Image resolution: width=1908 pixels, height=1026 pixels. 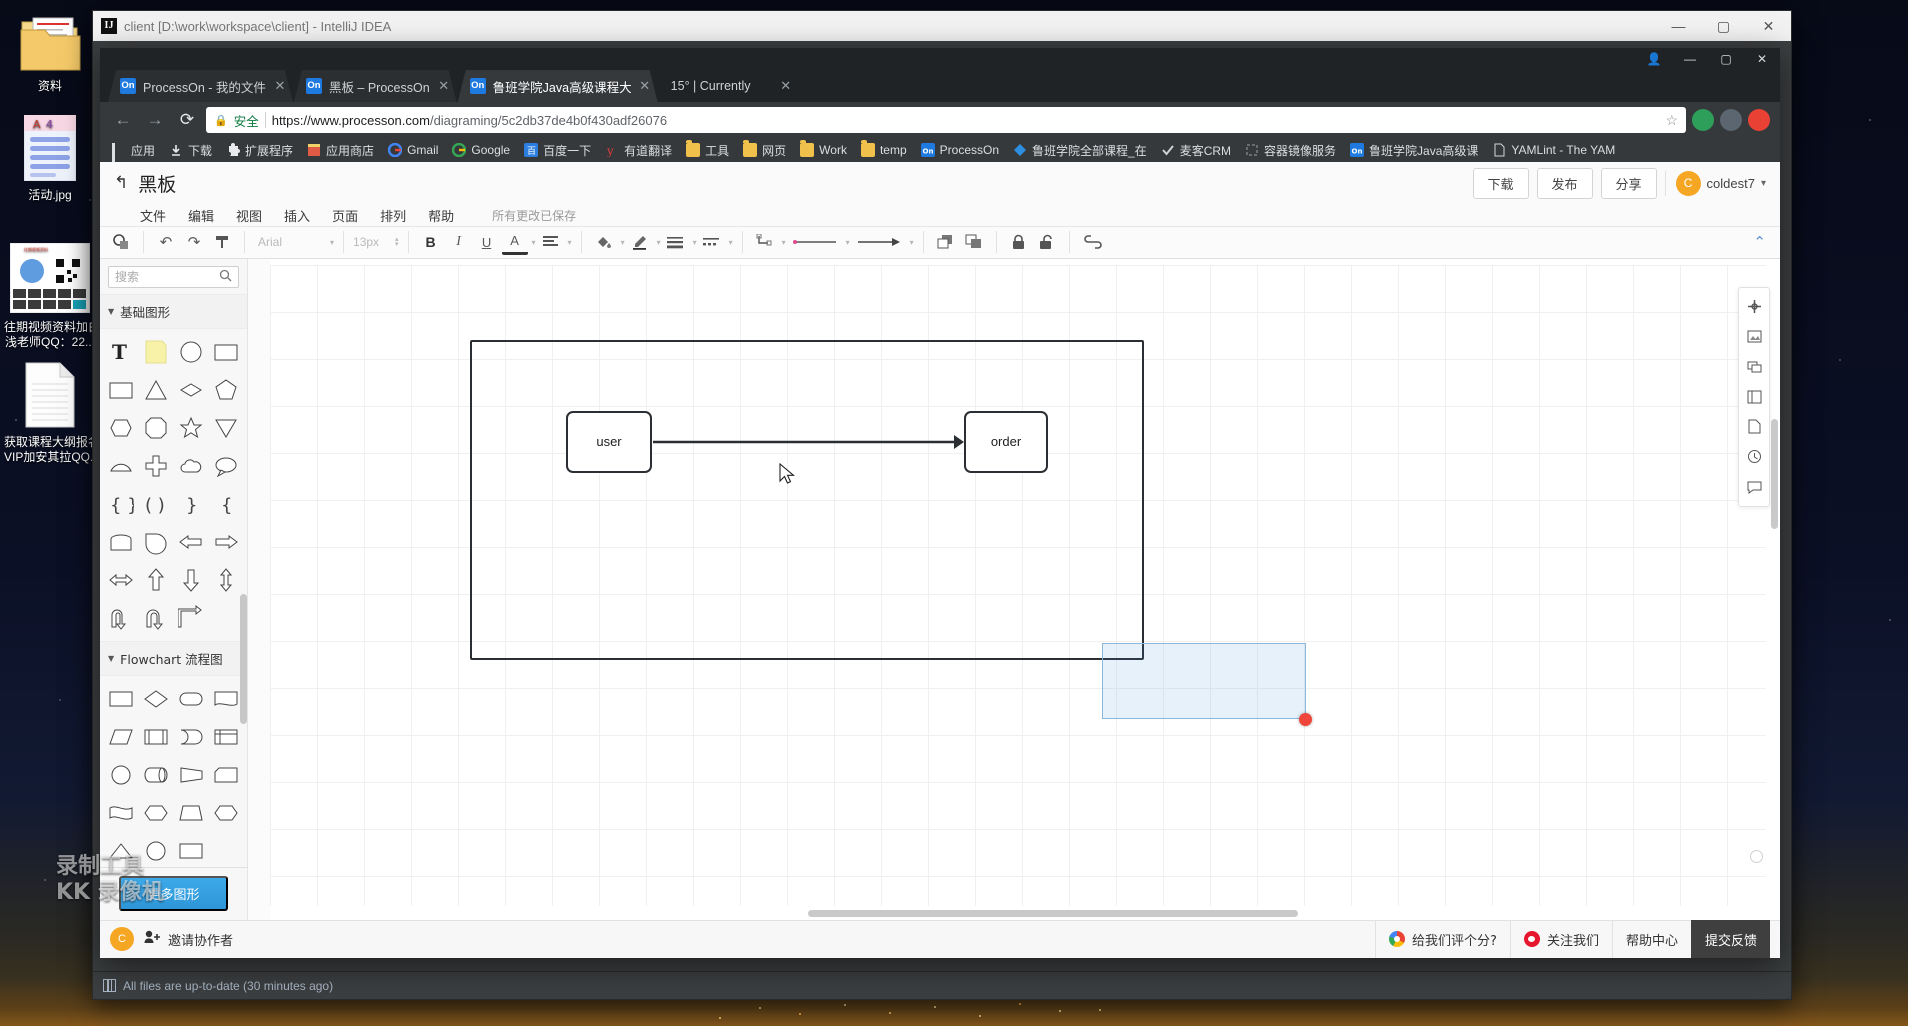 I want to click on history-icon, so click(x=1754, y=457).